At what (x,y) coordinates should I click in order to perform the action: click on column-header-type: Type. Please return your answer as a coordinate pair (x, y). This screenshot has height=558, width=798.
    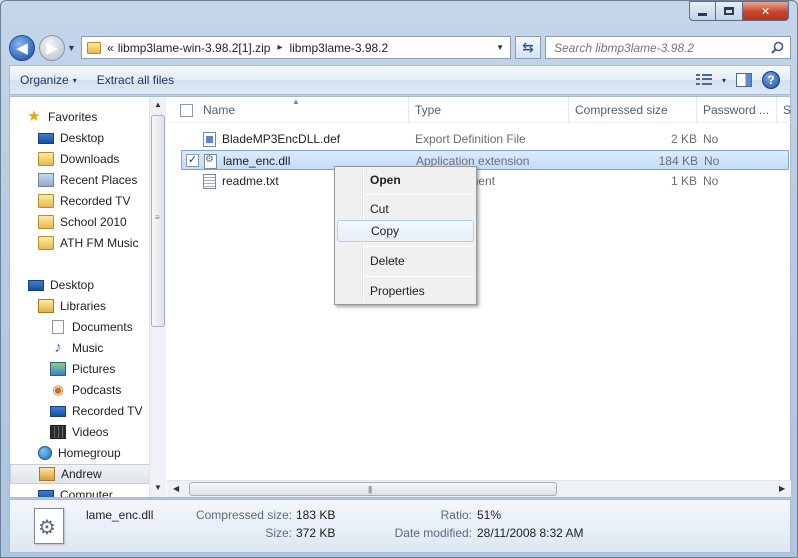
    Looking at the image, I should click on (489, 110).